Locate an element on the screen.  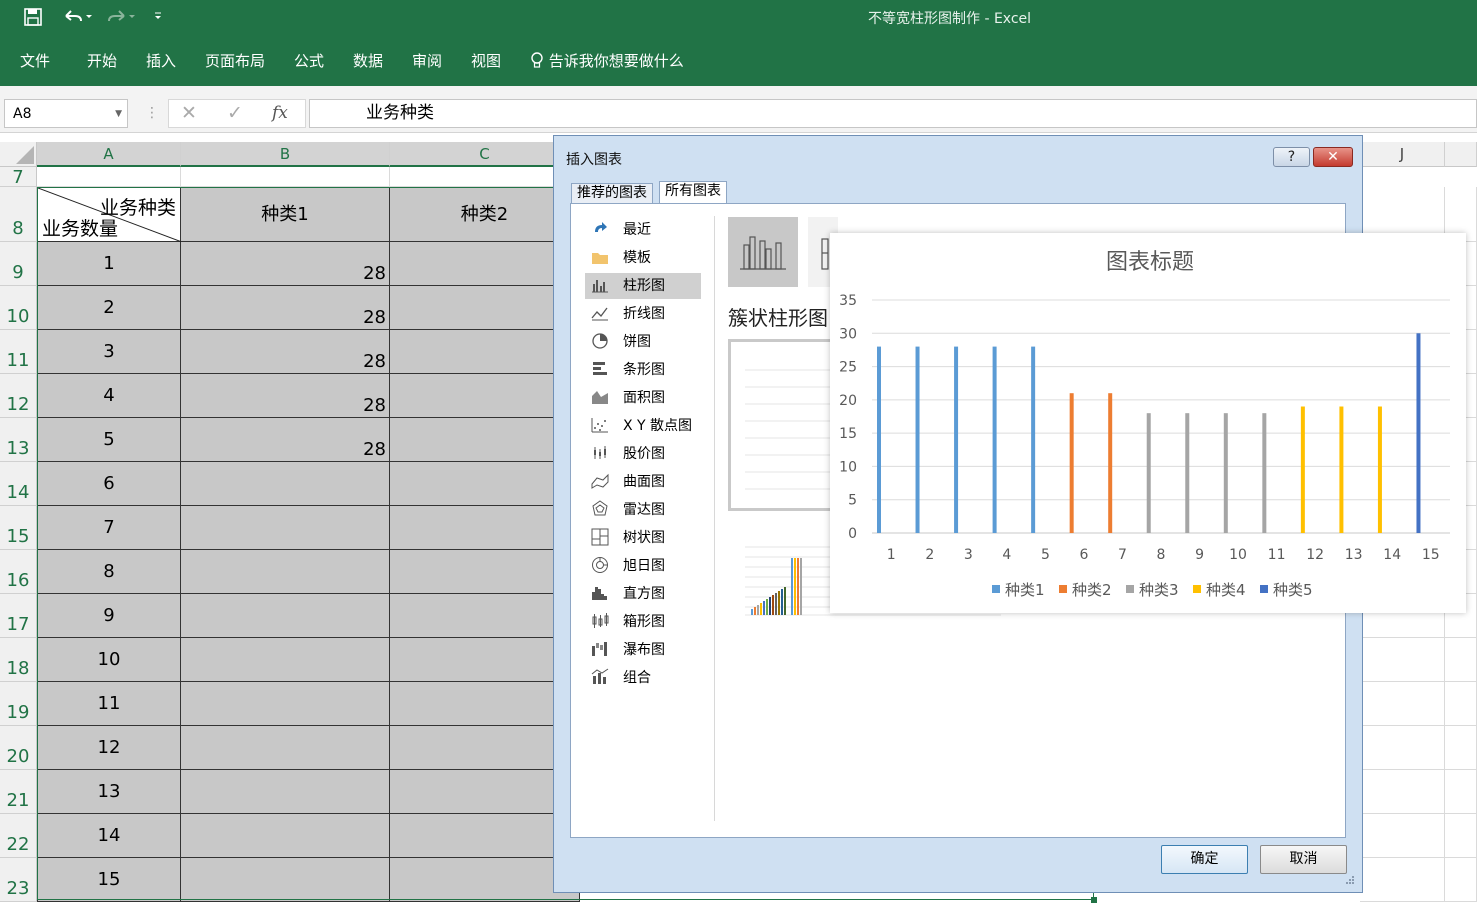
cell-b13: 28 is located at coordinates (285, 440).